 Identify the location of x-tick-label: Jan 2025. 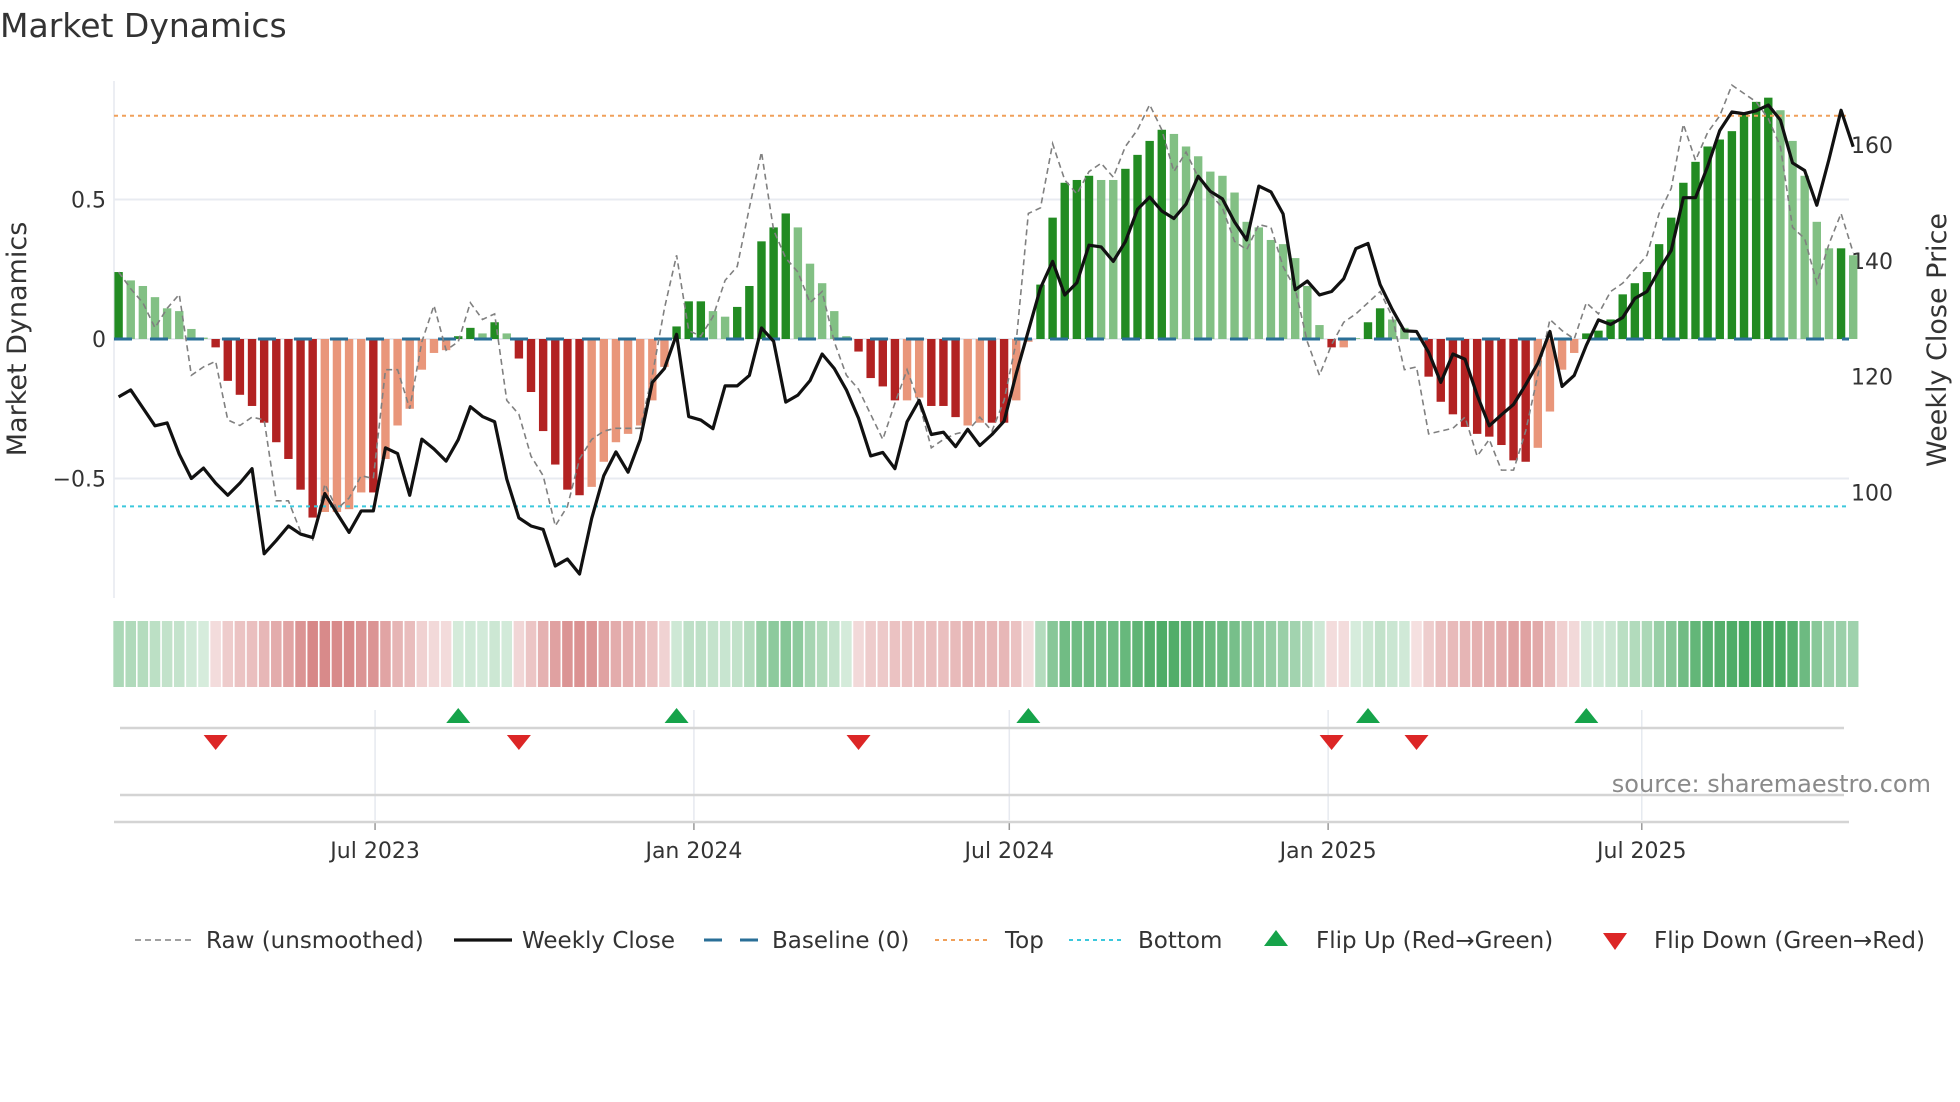
(1327, 851).